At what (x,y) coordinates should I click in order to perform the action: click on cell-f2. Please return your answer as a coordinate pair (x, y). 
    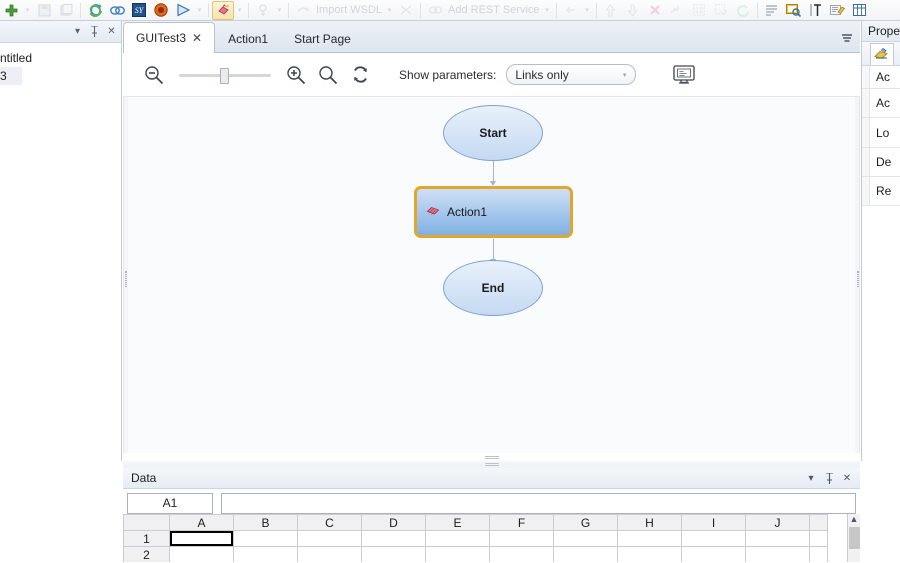
    Looking at the image, I should click on (521, 554).